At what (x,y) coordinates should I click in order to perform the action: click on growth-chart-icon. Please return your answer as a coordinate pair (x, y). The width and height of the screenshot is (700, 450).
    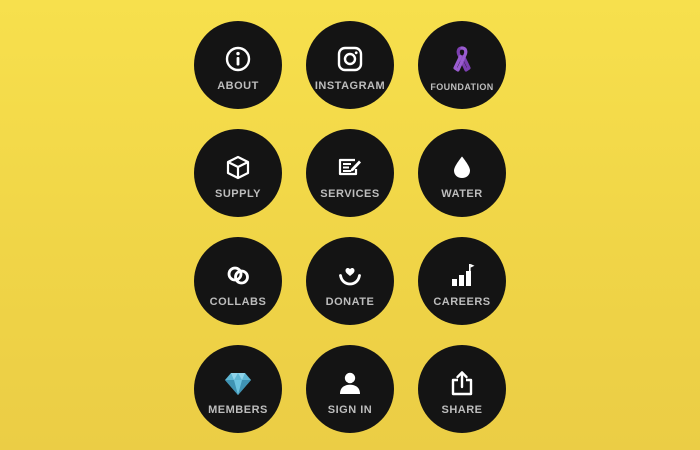
    Looking at the image, I should click on (462, 275).